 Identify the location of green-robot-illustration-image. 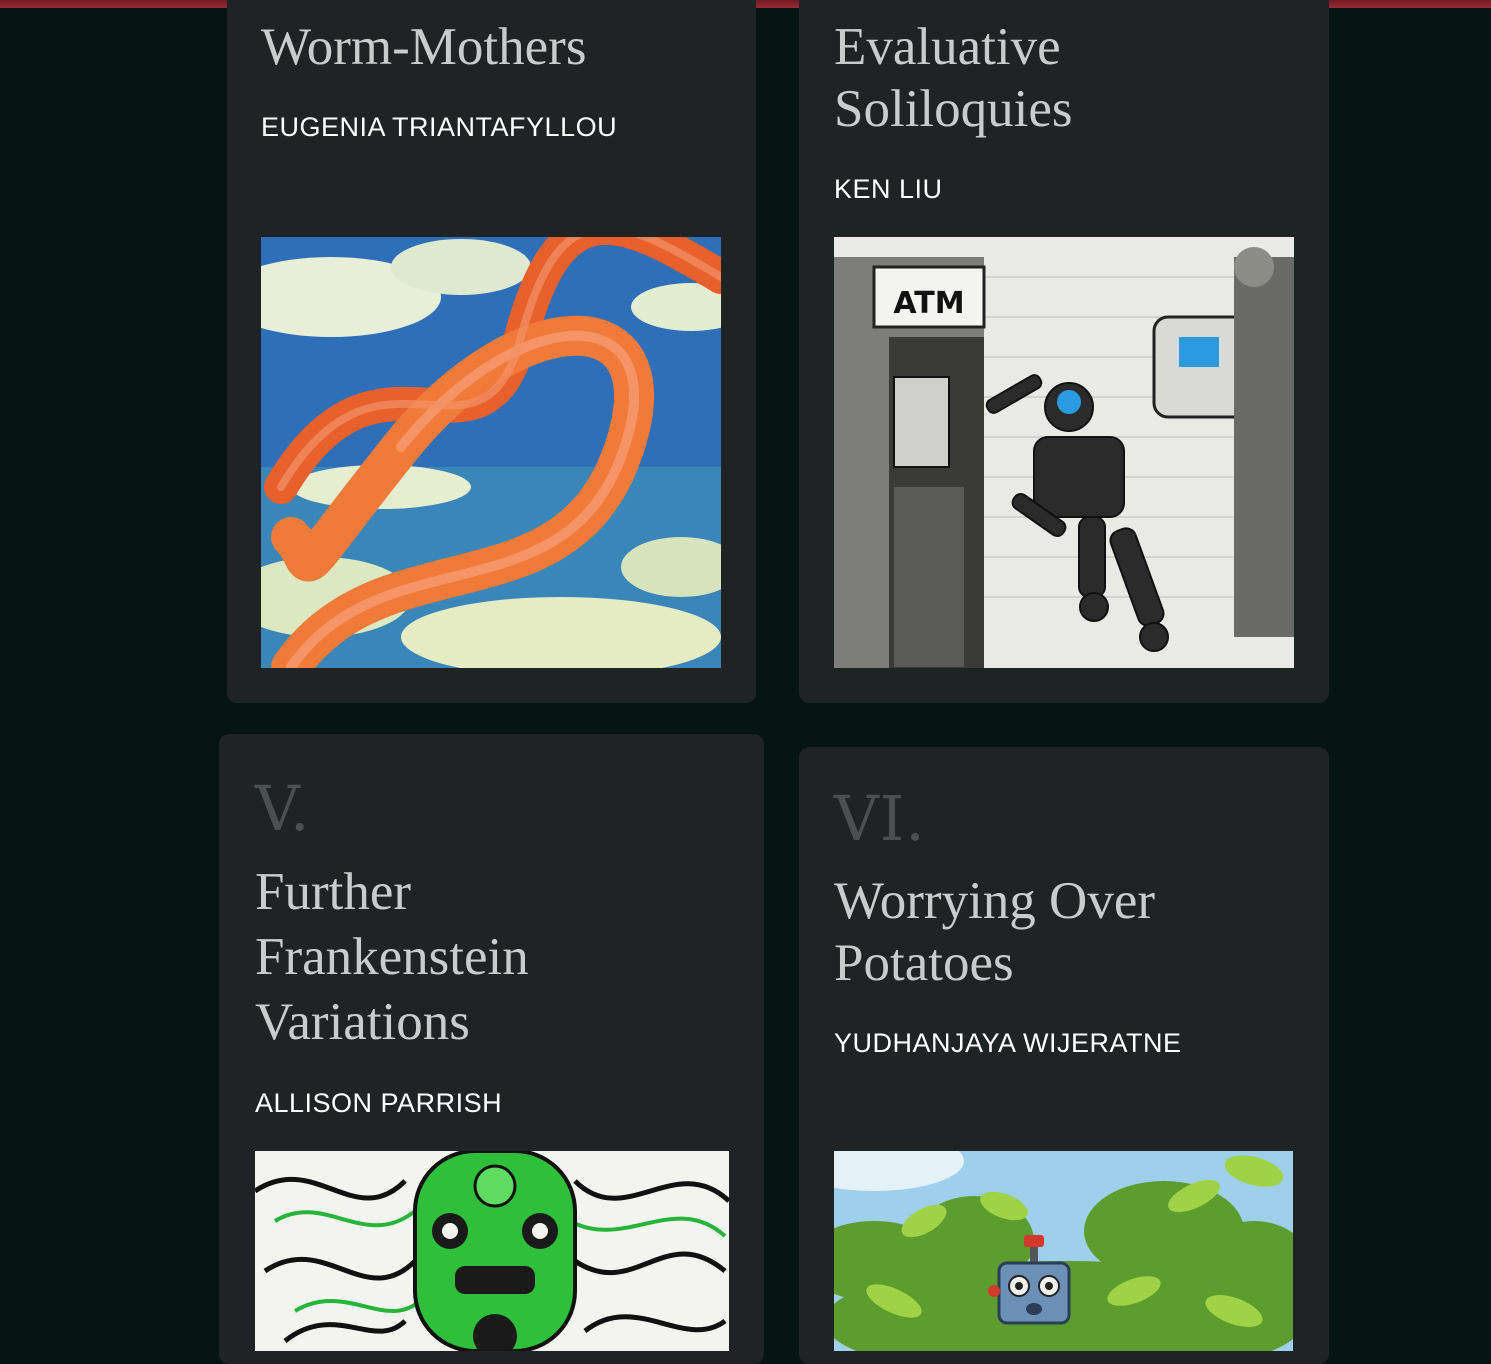
(492, 1251).